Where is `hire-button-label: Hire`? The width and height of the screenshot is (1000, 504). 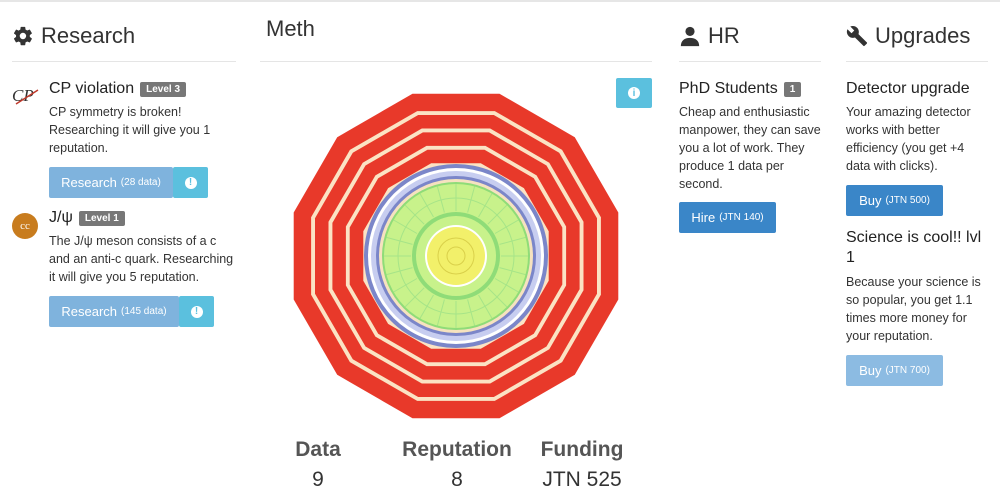 hire-button-label: Hire is located at coordinates (703, 217).